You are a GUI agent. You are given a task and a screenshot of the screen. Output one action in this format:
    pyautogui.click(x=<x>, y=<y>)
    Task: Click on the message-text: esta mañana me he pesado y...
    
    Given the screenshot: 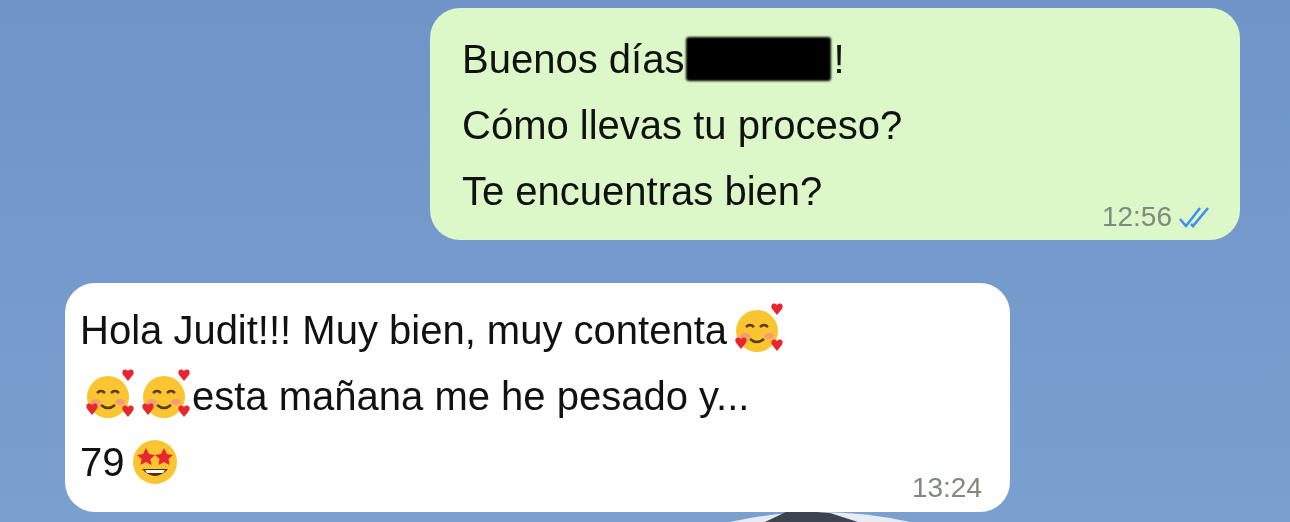 What is the action you would take?
    pyautogui.click(x=471, y=396)
    